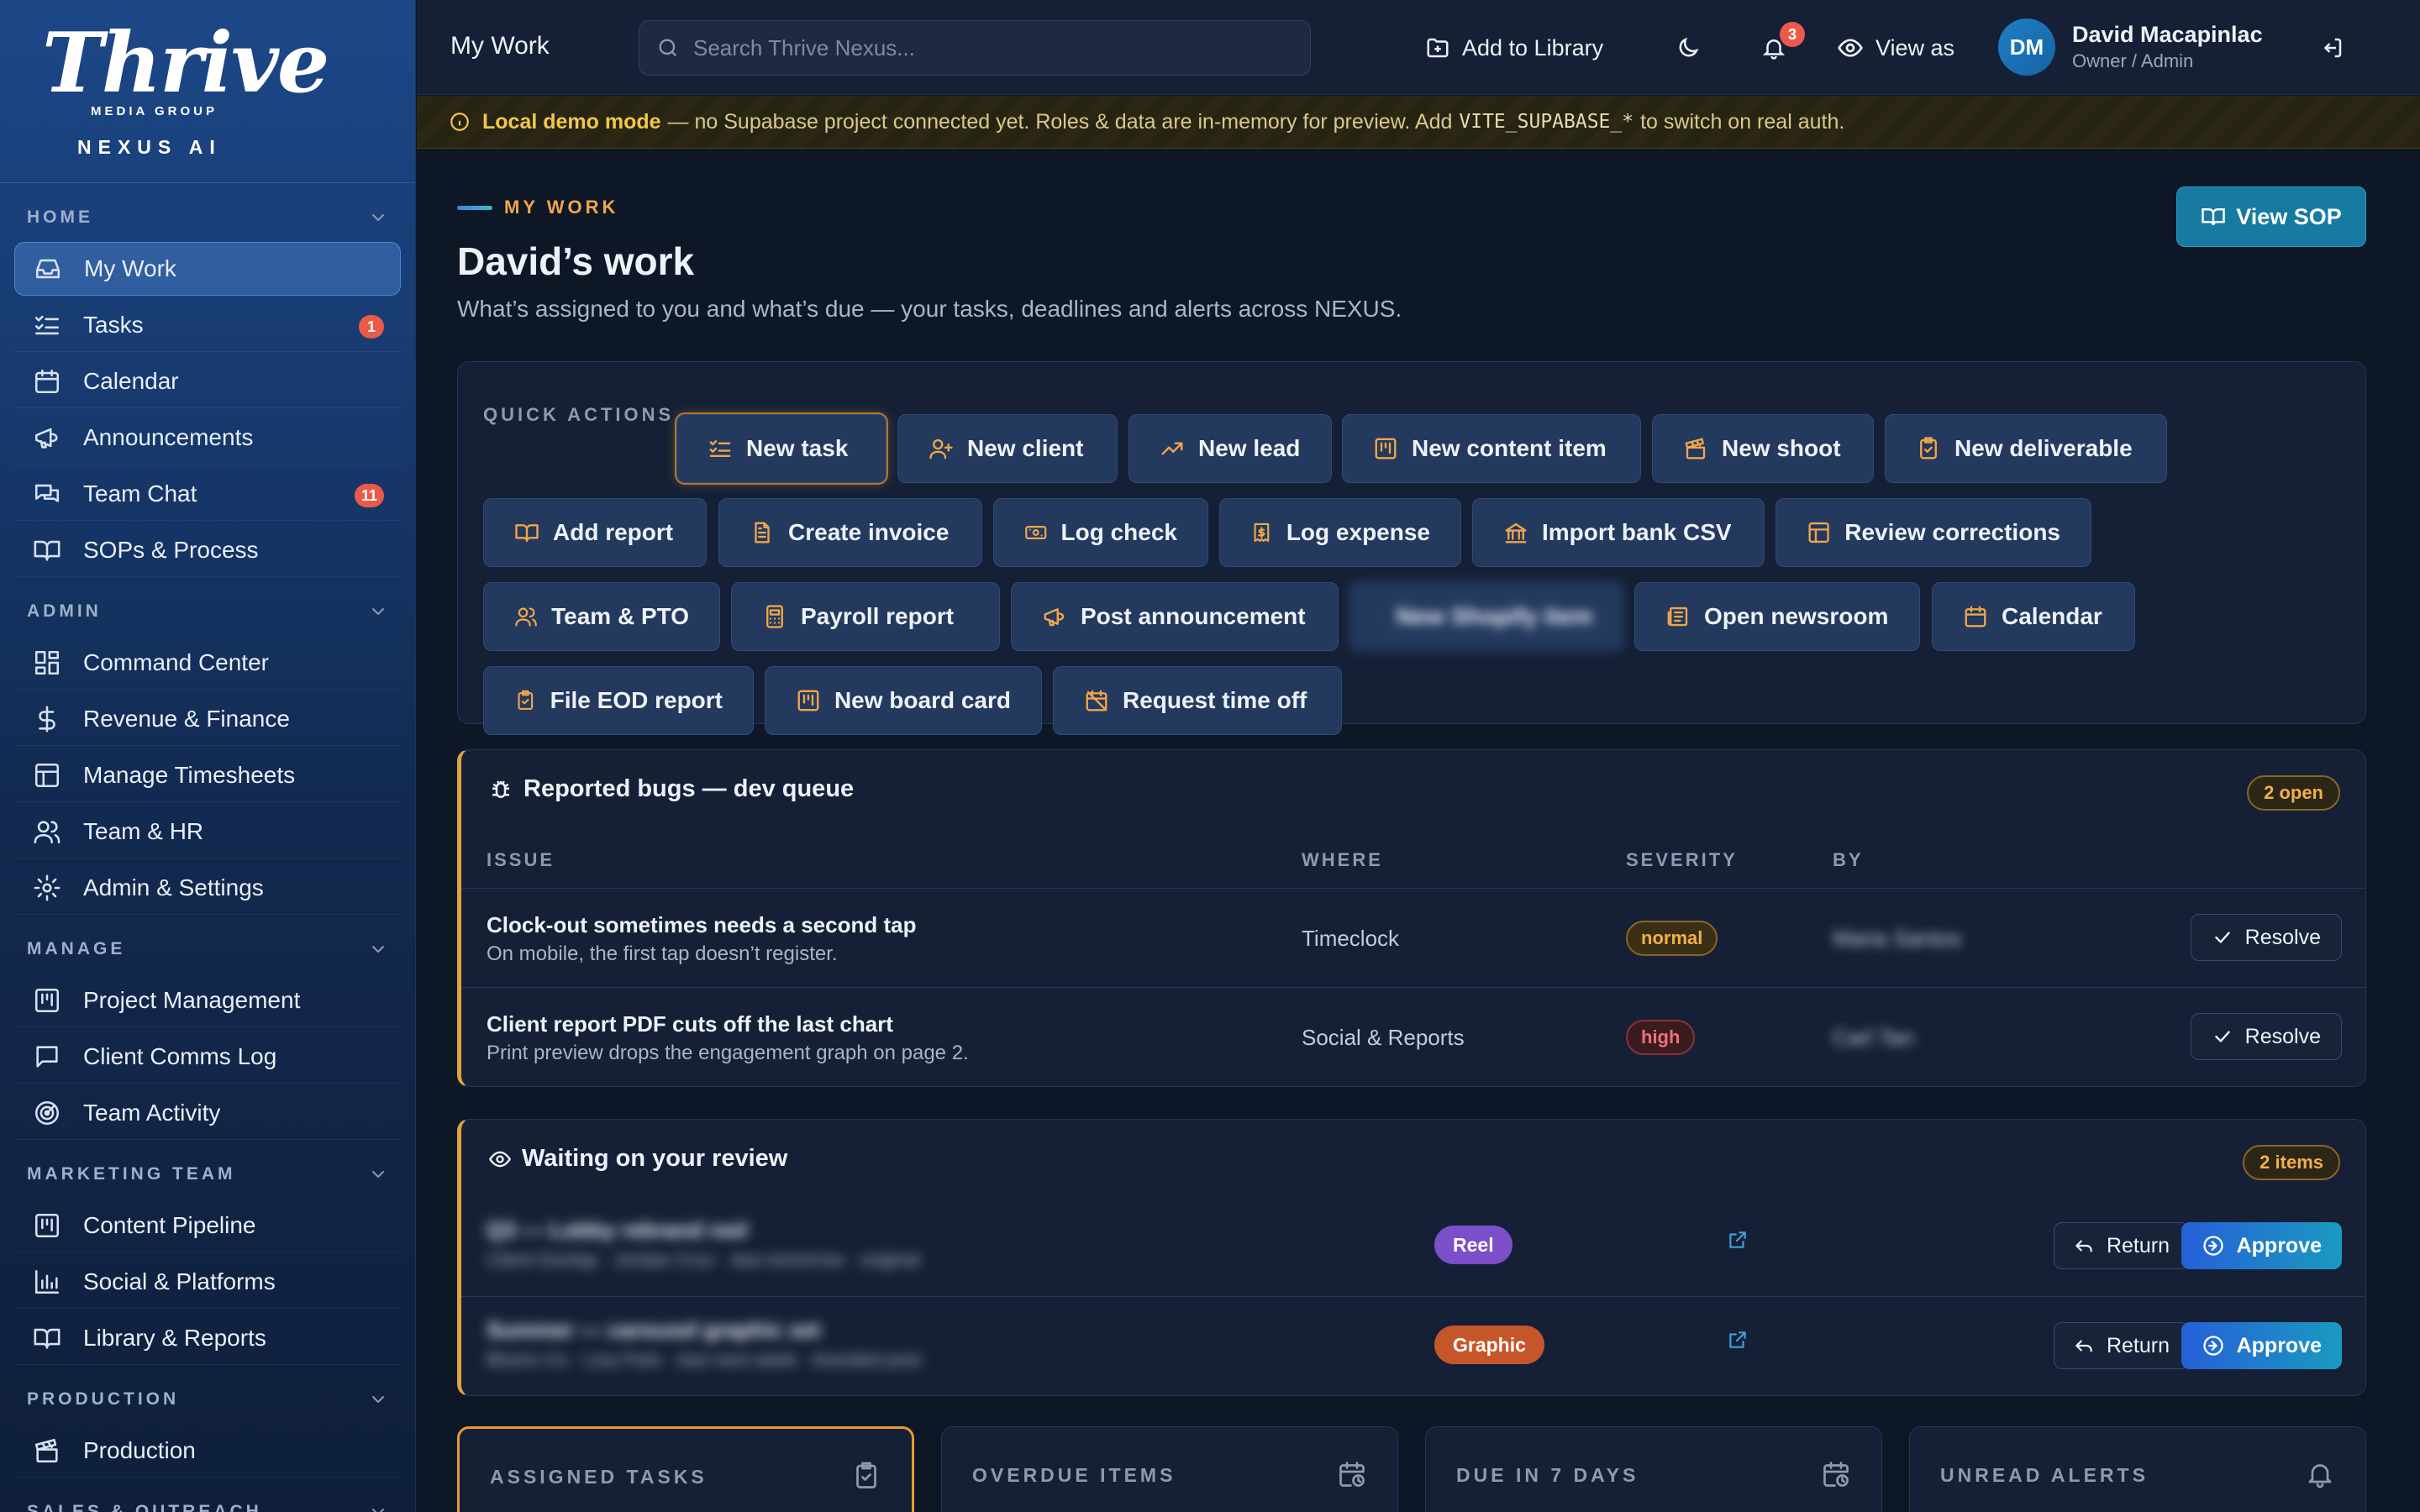 The image size is (2420, 1512). Describe the element at coordinates (207, 949) in the screenshot. I see `nav-section-manage: MANAGE` at that location.